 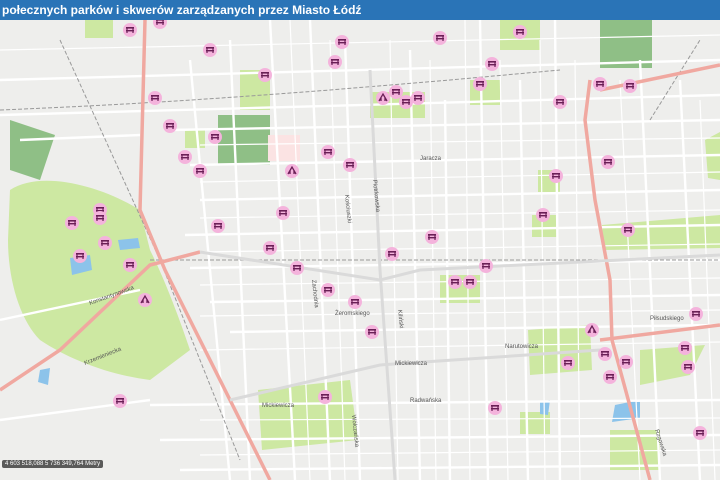 What do you see at coordinates (626, 44) in the screenshot?
I see `forest-northeast` at bounding box center [626, 44].